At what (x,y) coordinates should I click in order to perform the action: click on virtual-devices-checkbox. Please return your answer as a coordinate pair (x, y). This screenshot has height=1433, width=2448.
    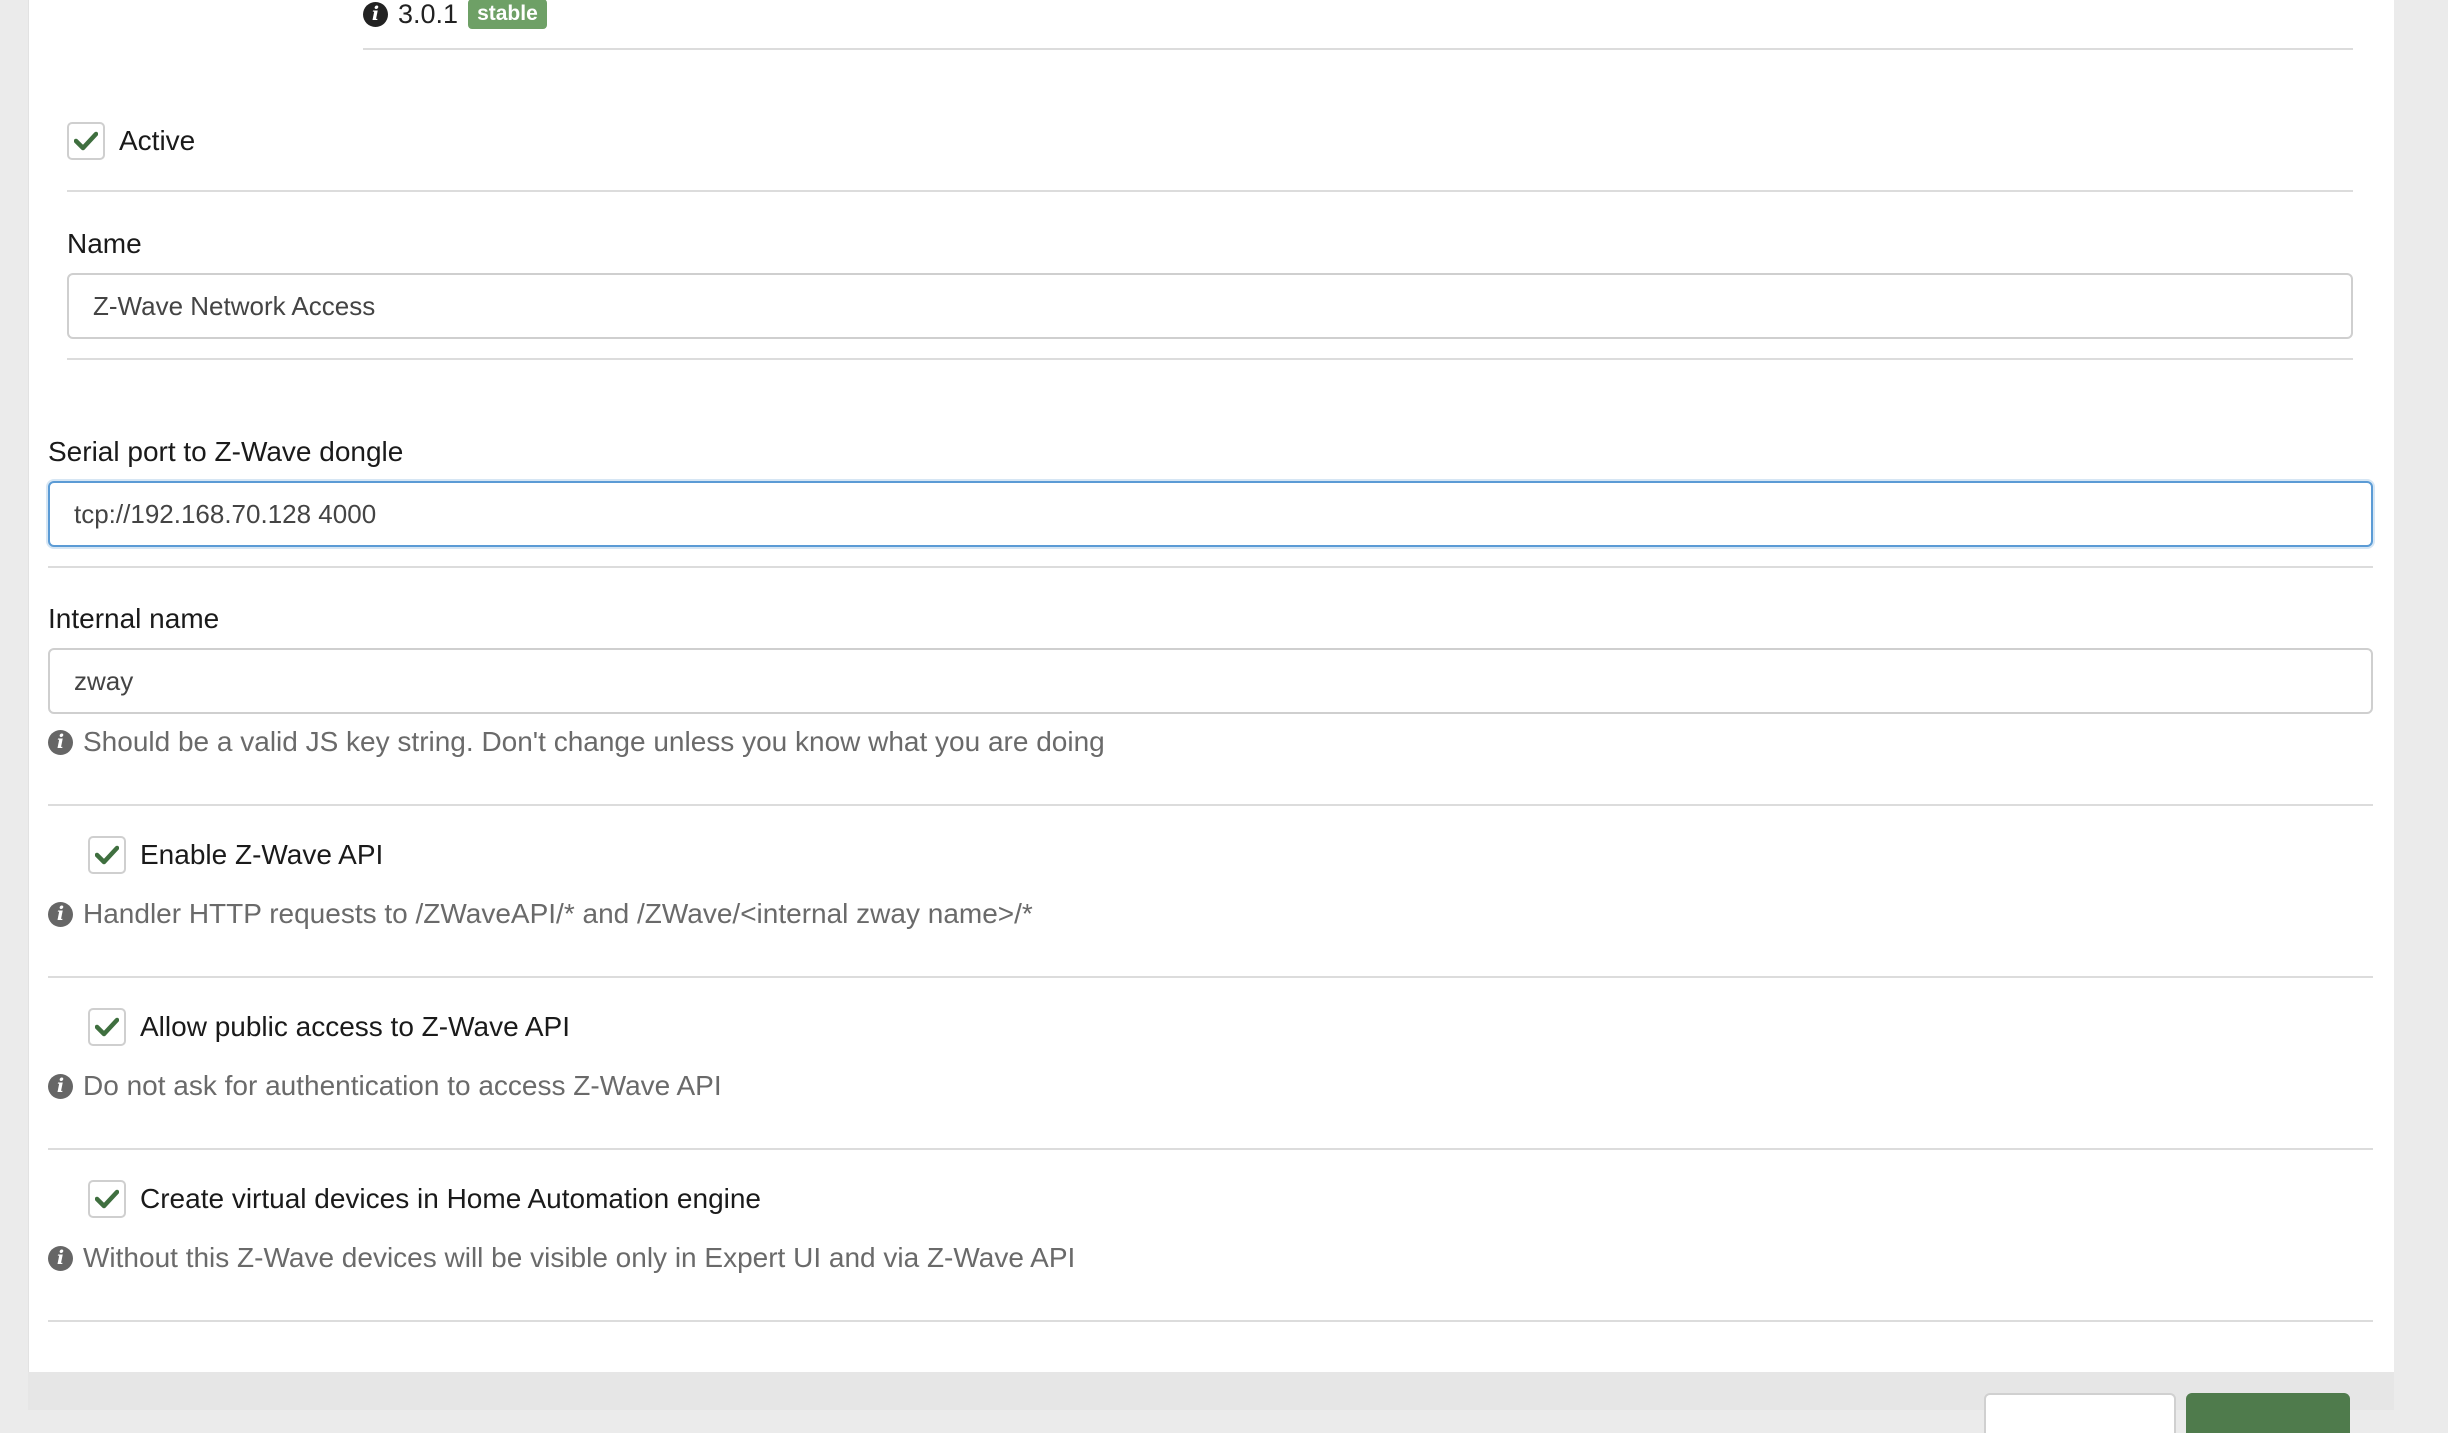
    Looking at the image, I should click on (107, 1199).